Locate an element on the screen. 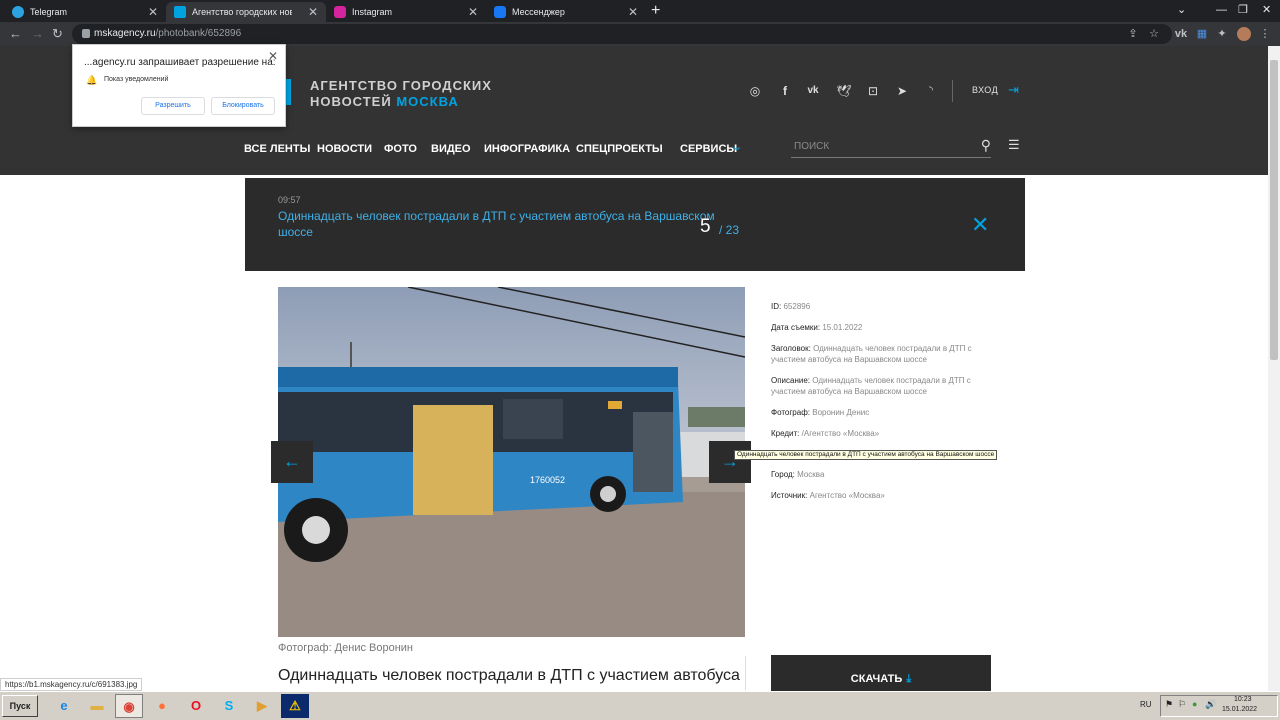 This screenshot has width=1280, height=720. forward-icon: → is located at coordinates (37, 34).